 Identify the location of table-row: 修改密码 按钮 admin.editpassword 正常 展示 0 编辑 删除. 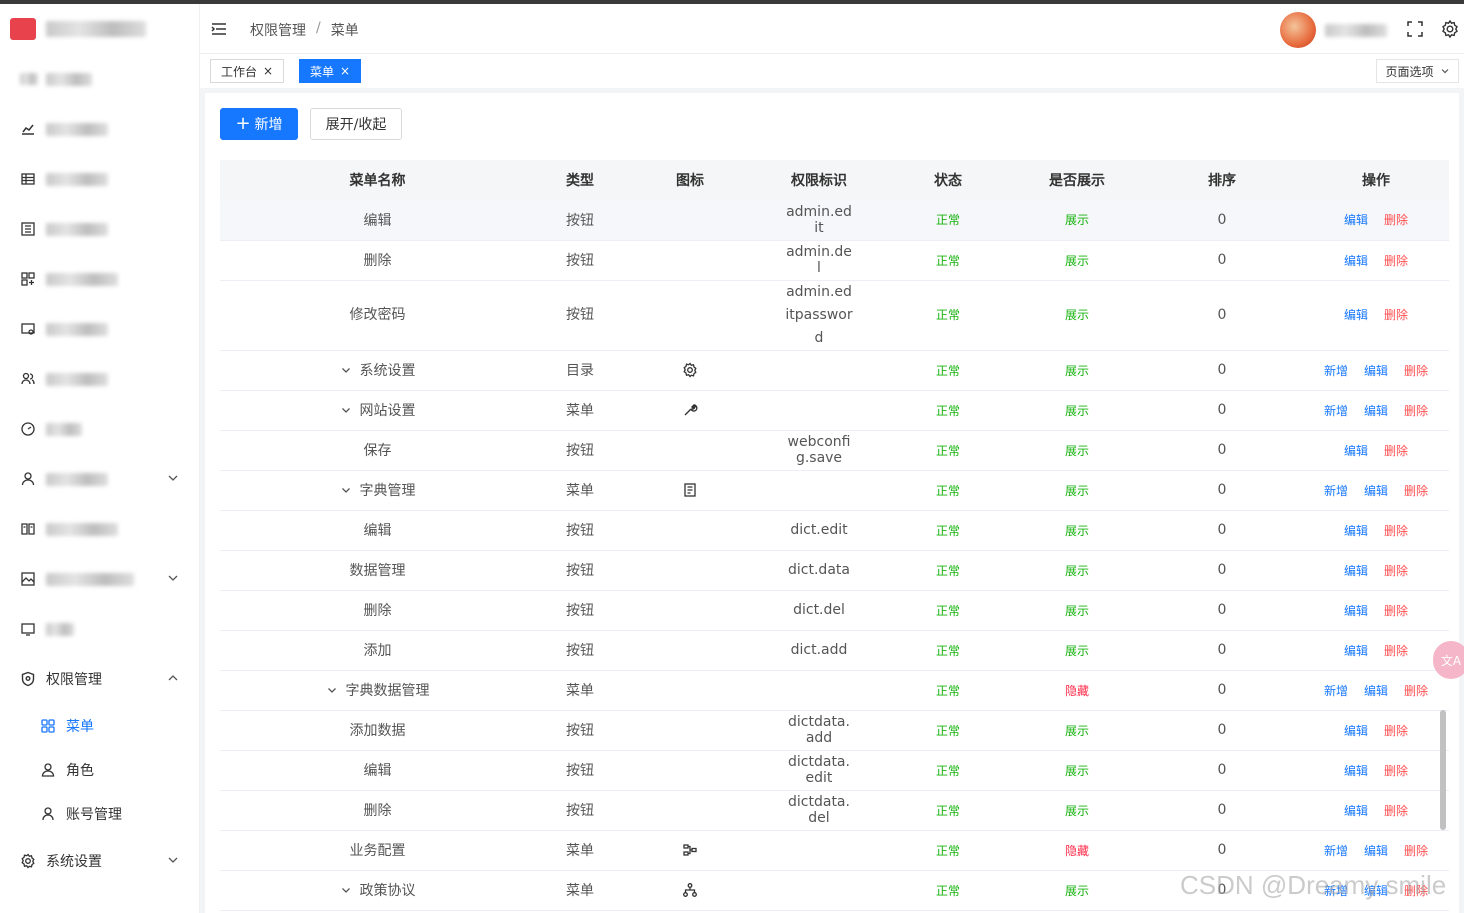
(834, 315).